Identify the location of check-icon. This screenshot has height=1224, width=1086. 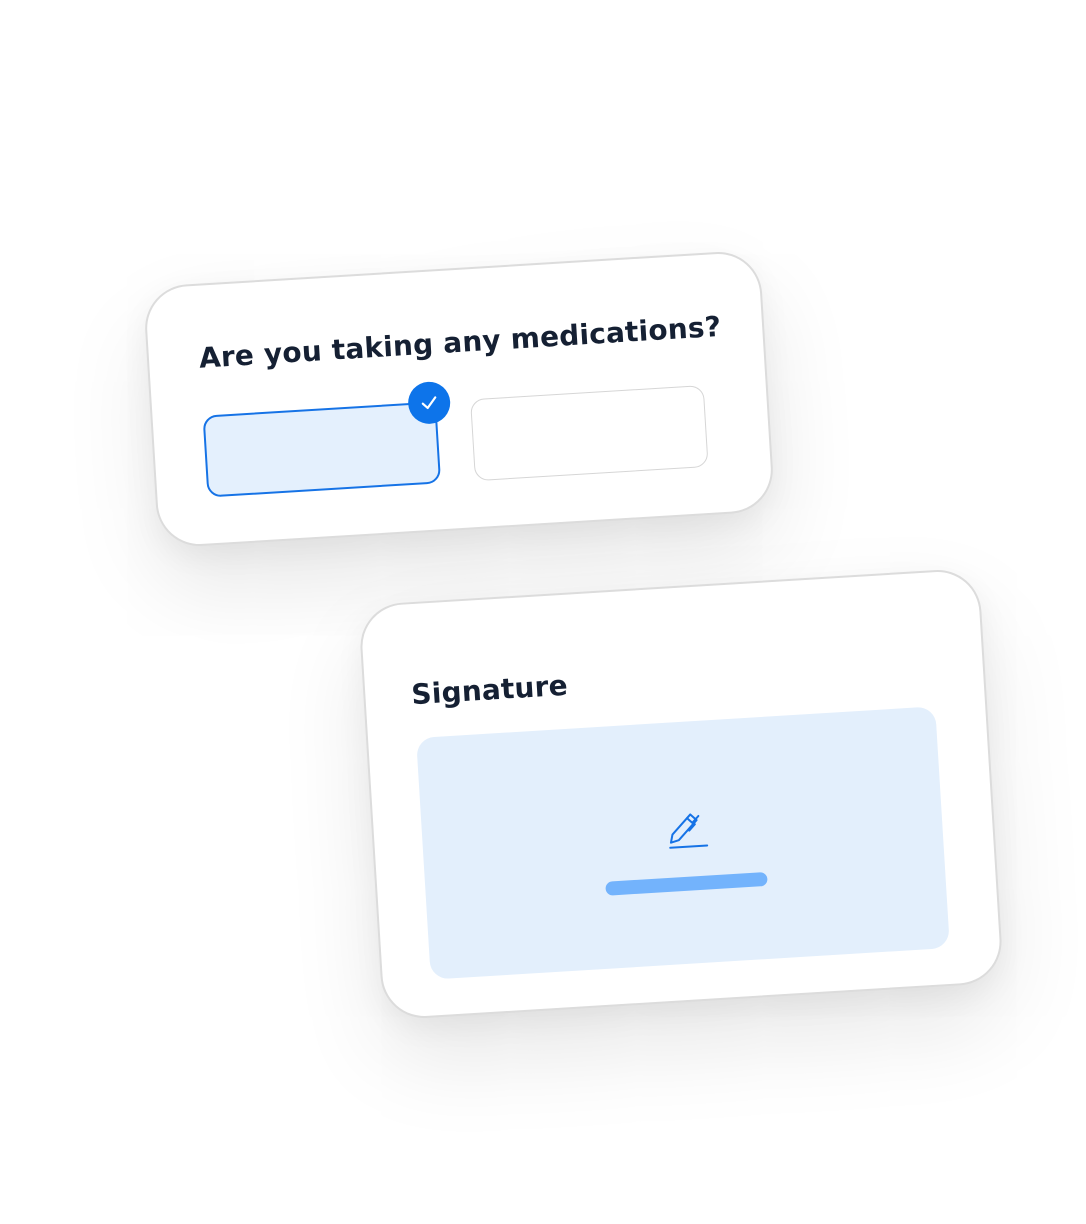
(429, 403).